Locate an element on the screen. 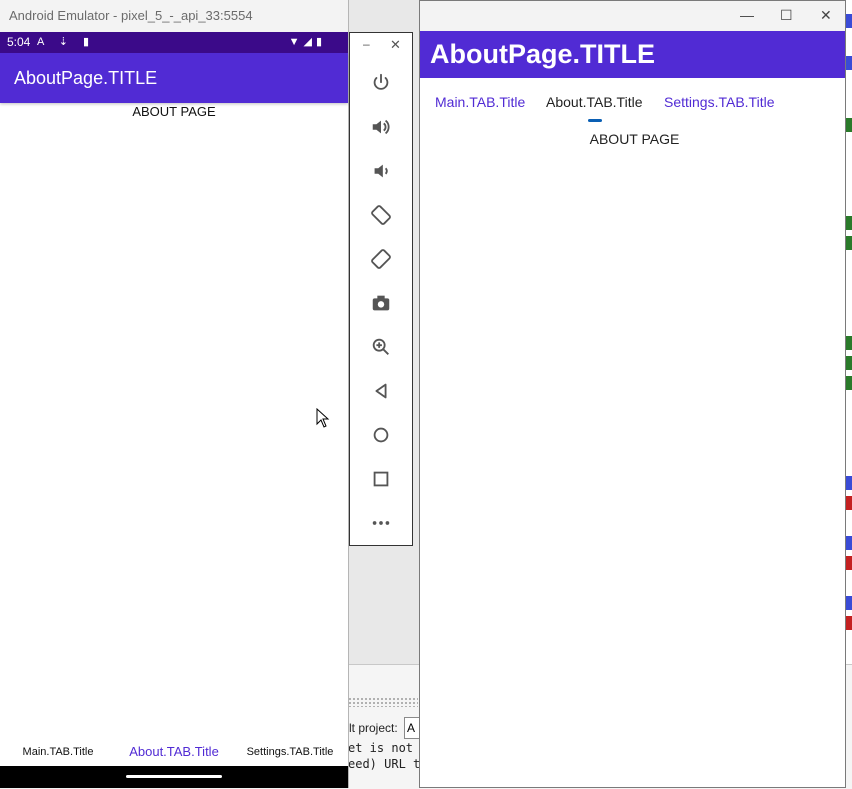 The image size is (852, 789). code-editor-edge is located at coordinates (849, 332).